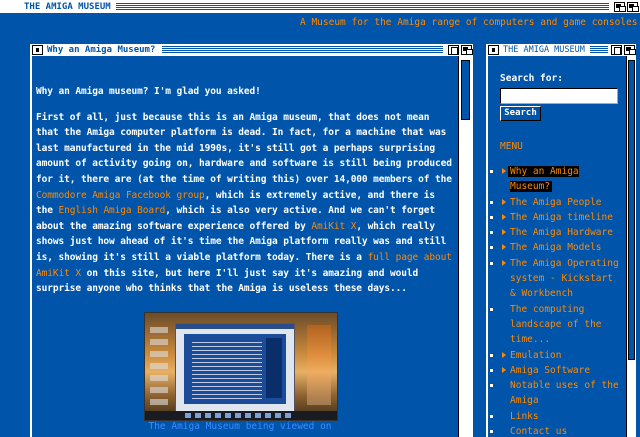 Image resolution: width=640 pixels, height=437 pixels. What do you see at coordinates (333, 226) in the screenshot?
I see `amikit-link: AmiKit X` at bounding box center [333, 226].